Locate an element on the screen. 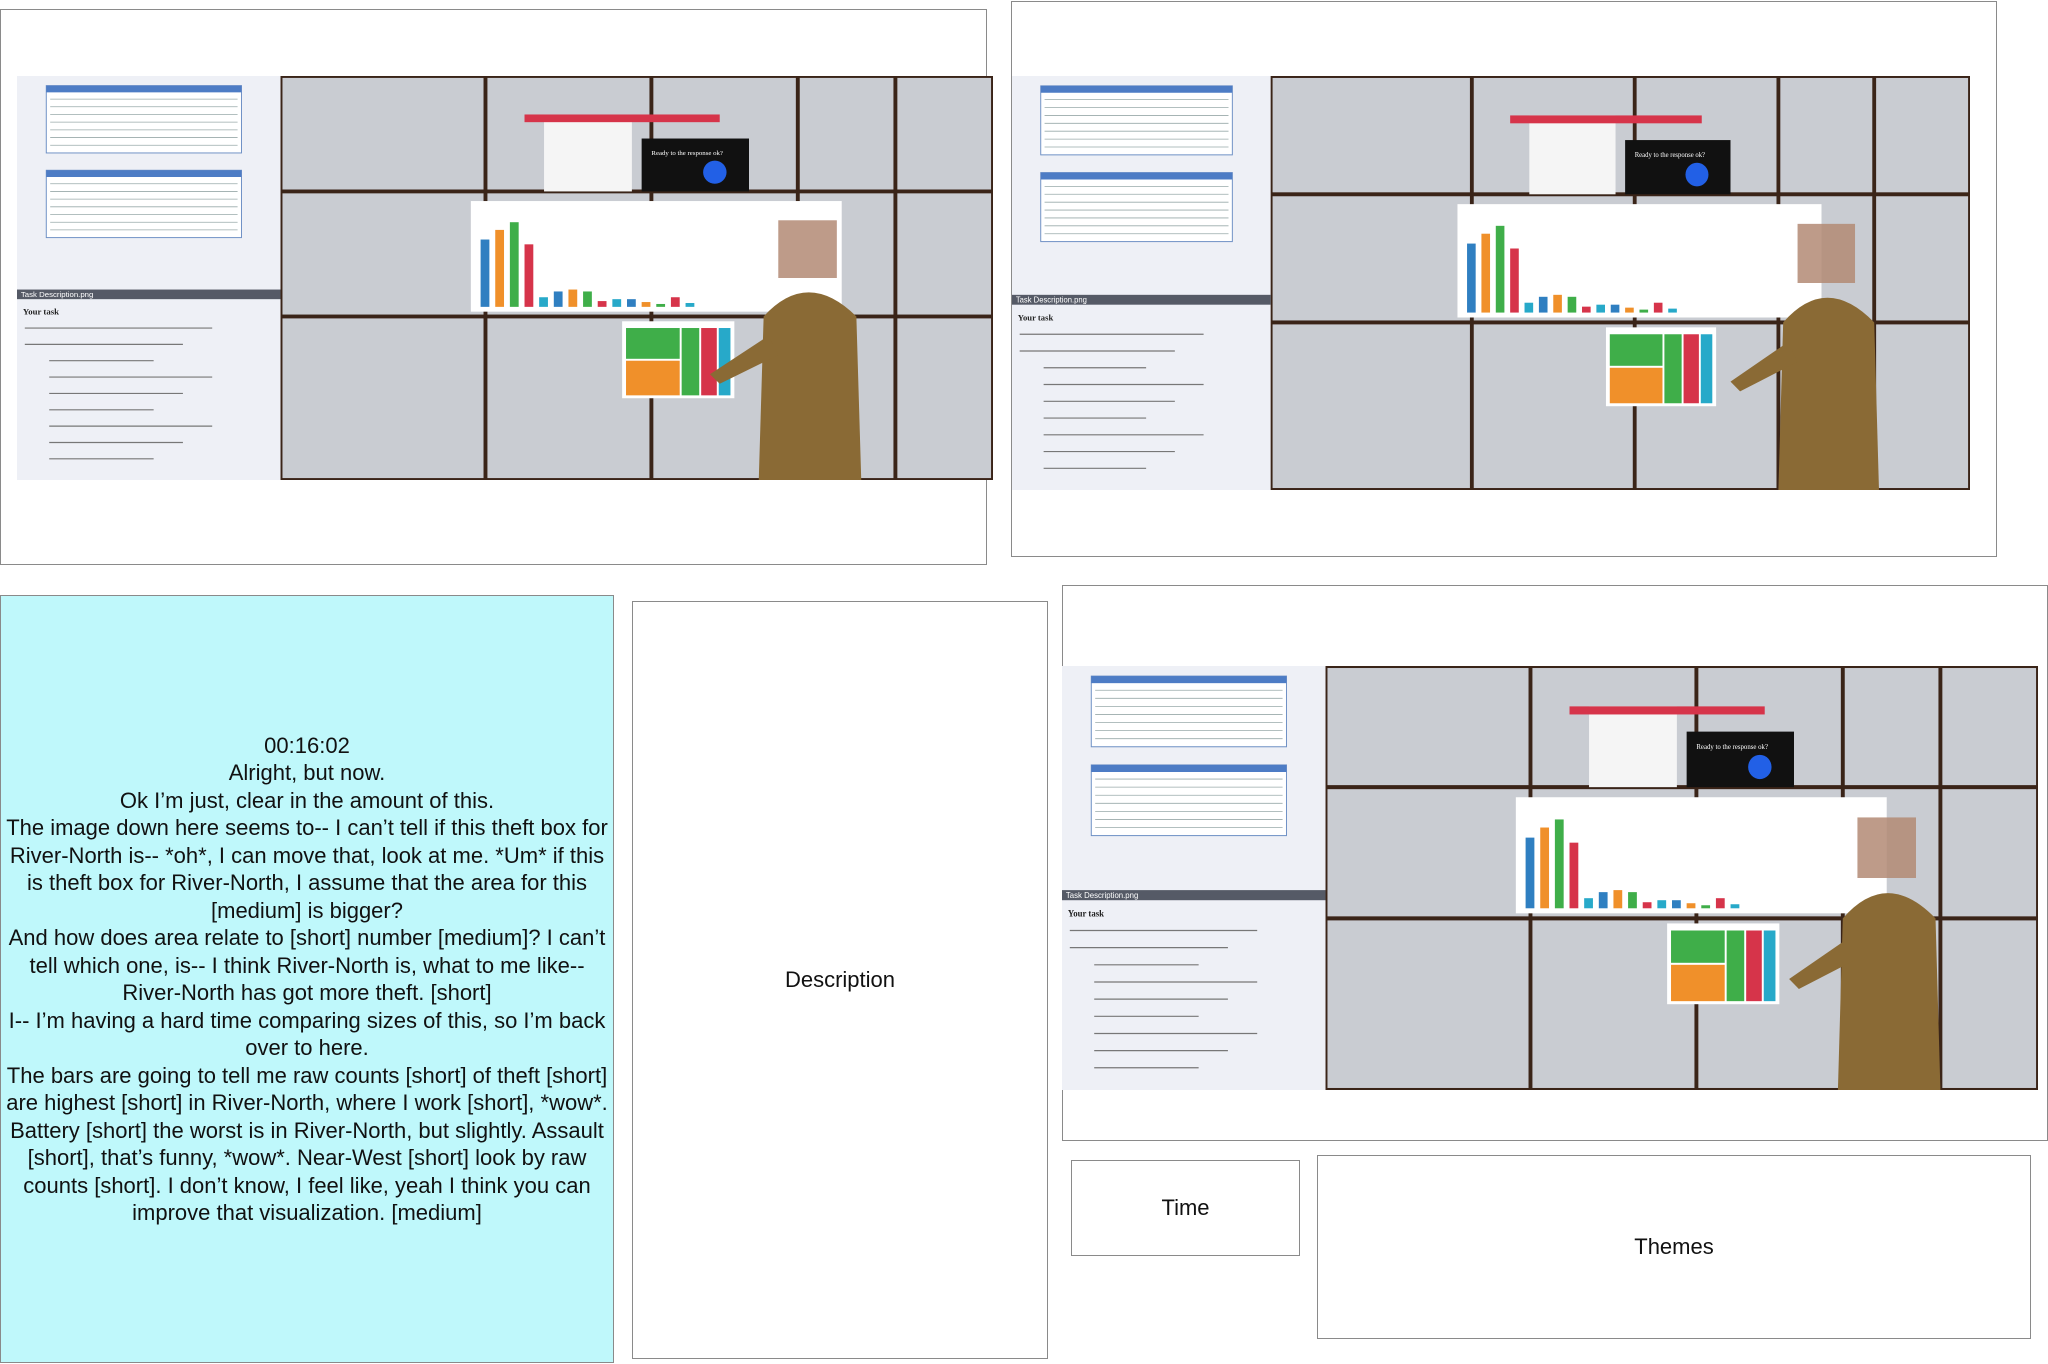 This screenshot has width=2048, height=1364. tab-strip is located at coordinates (622, 118).